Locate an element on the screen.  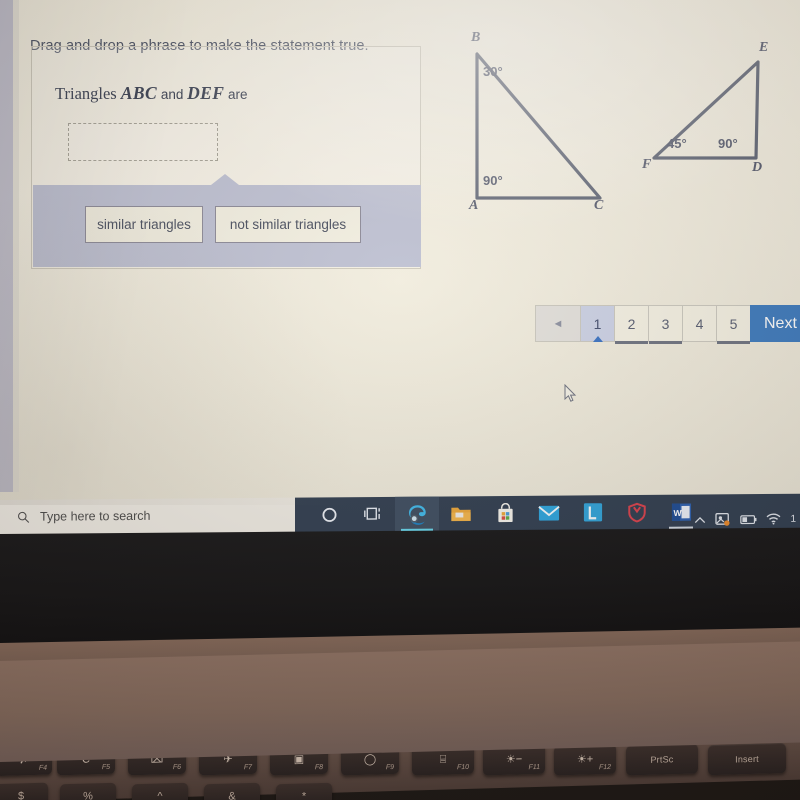
cortana-icon is located at coordinates (329, 514).